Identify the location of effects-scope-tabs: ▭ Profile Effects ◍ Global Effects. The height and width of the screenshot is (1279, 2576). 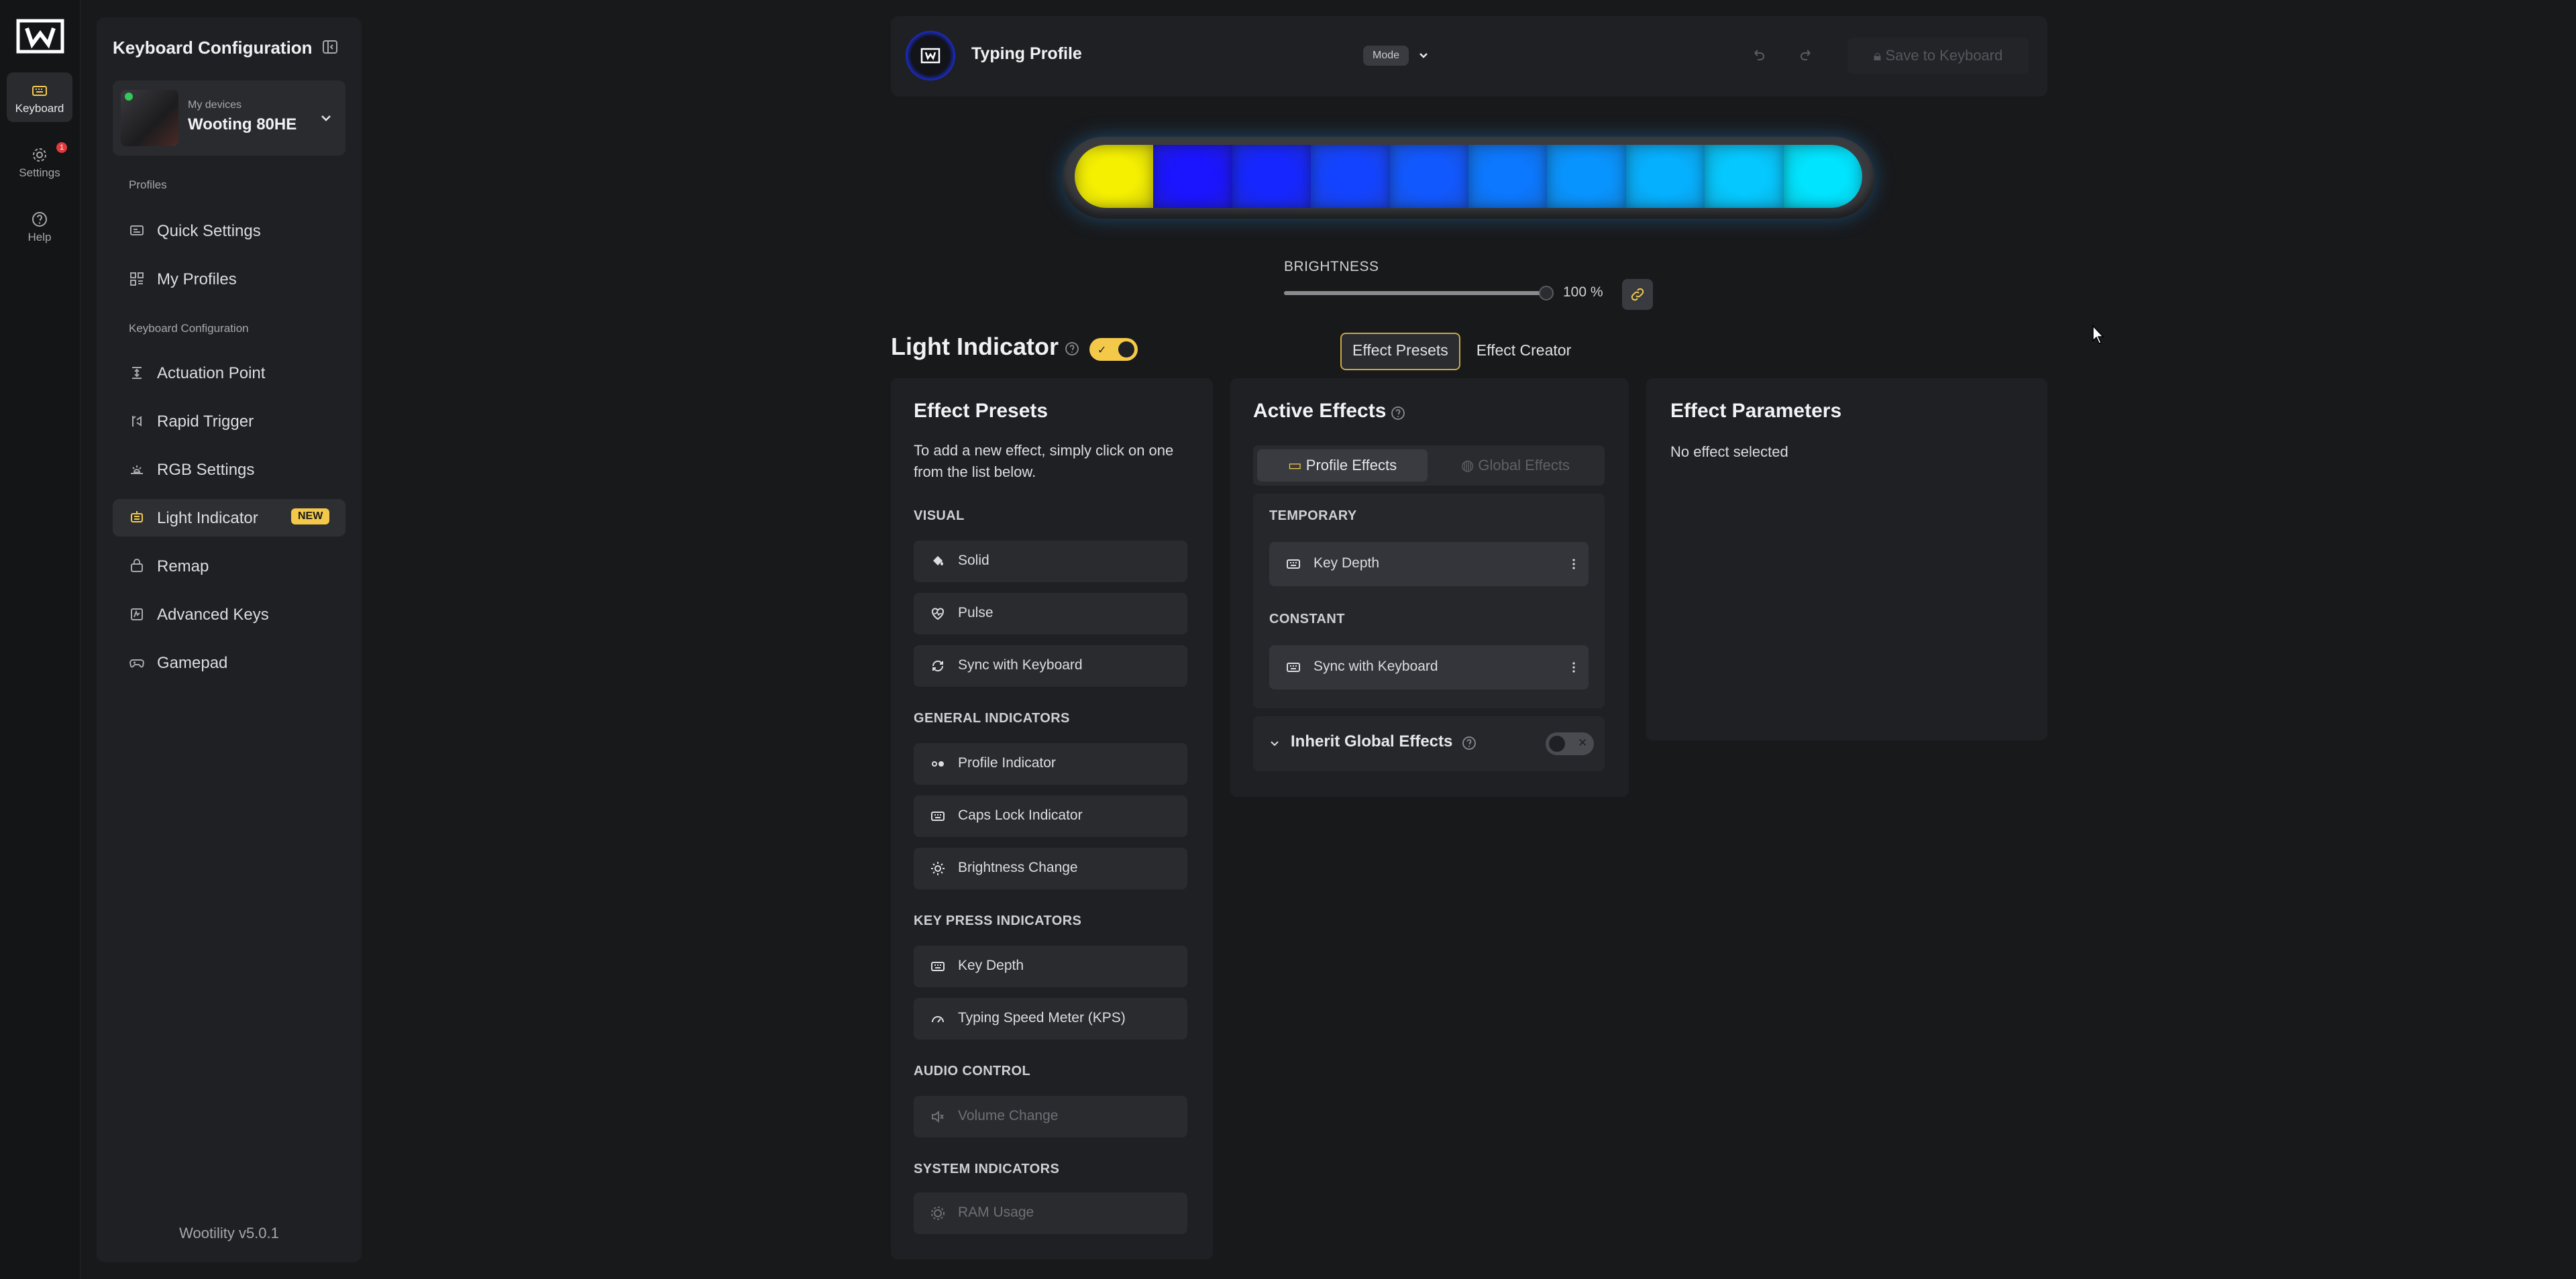
(1429, 465).